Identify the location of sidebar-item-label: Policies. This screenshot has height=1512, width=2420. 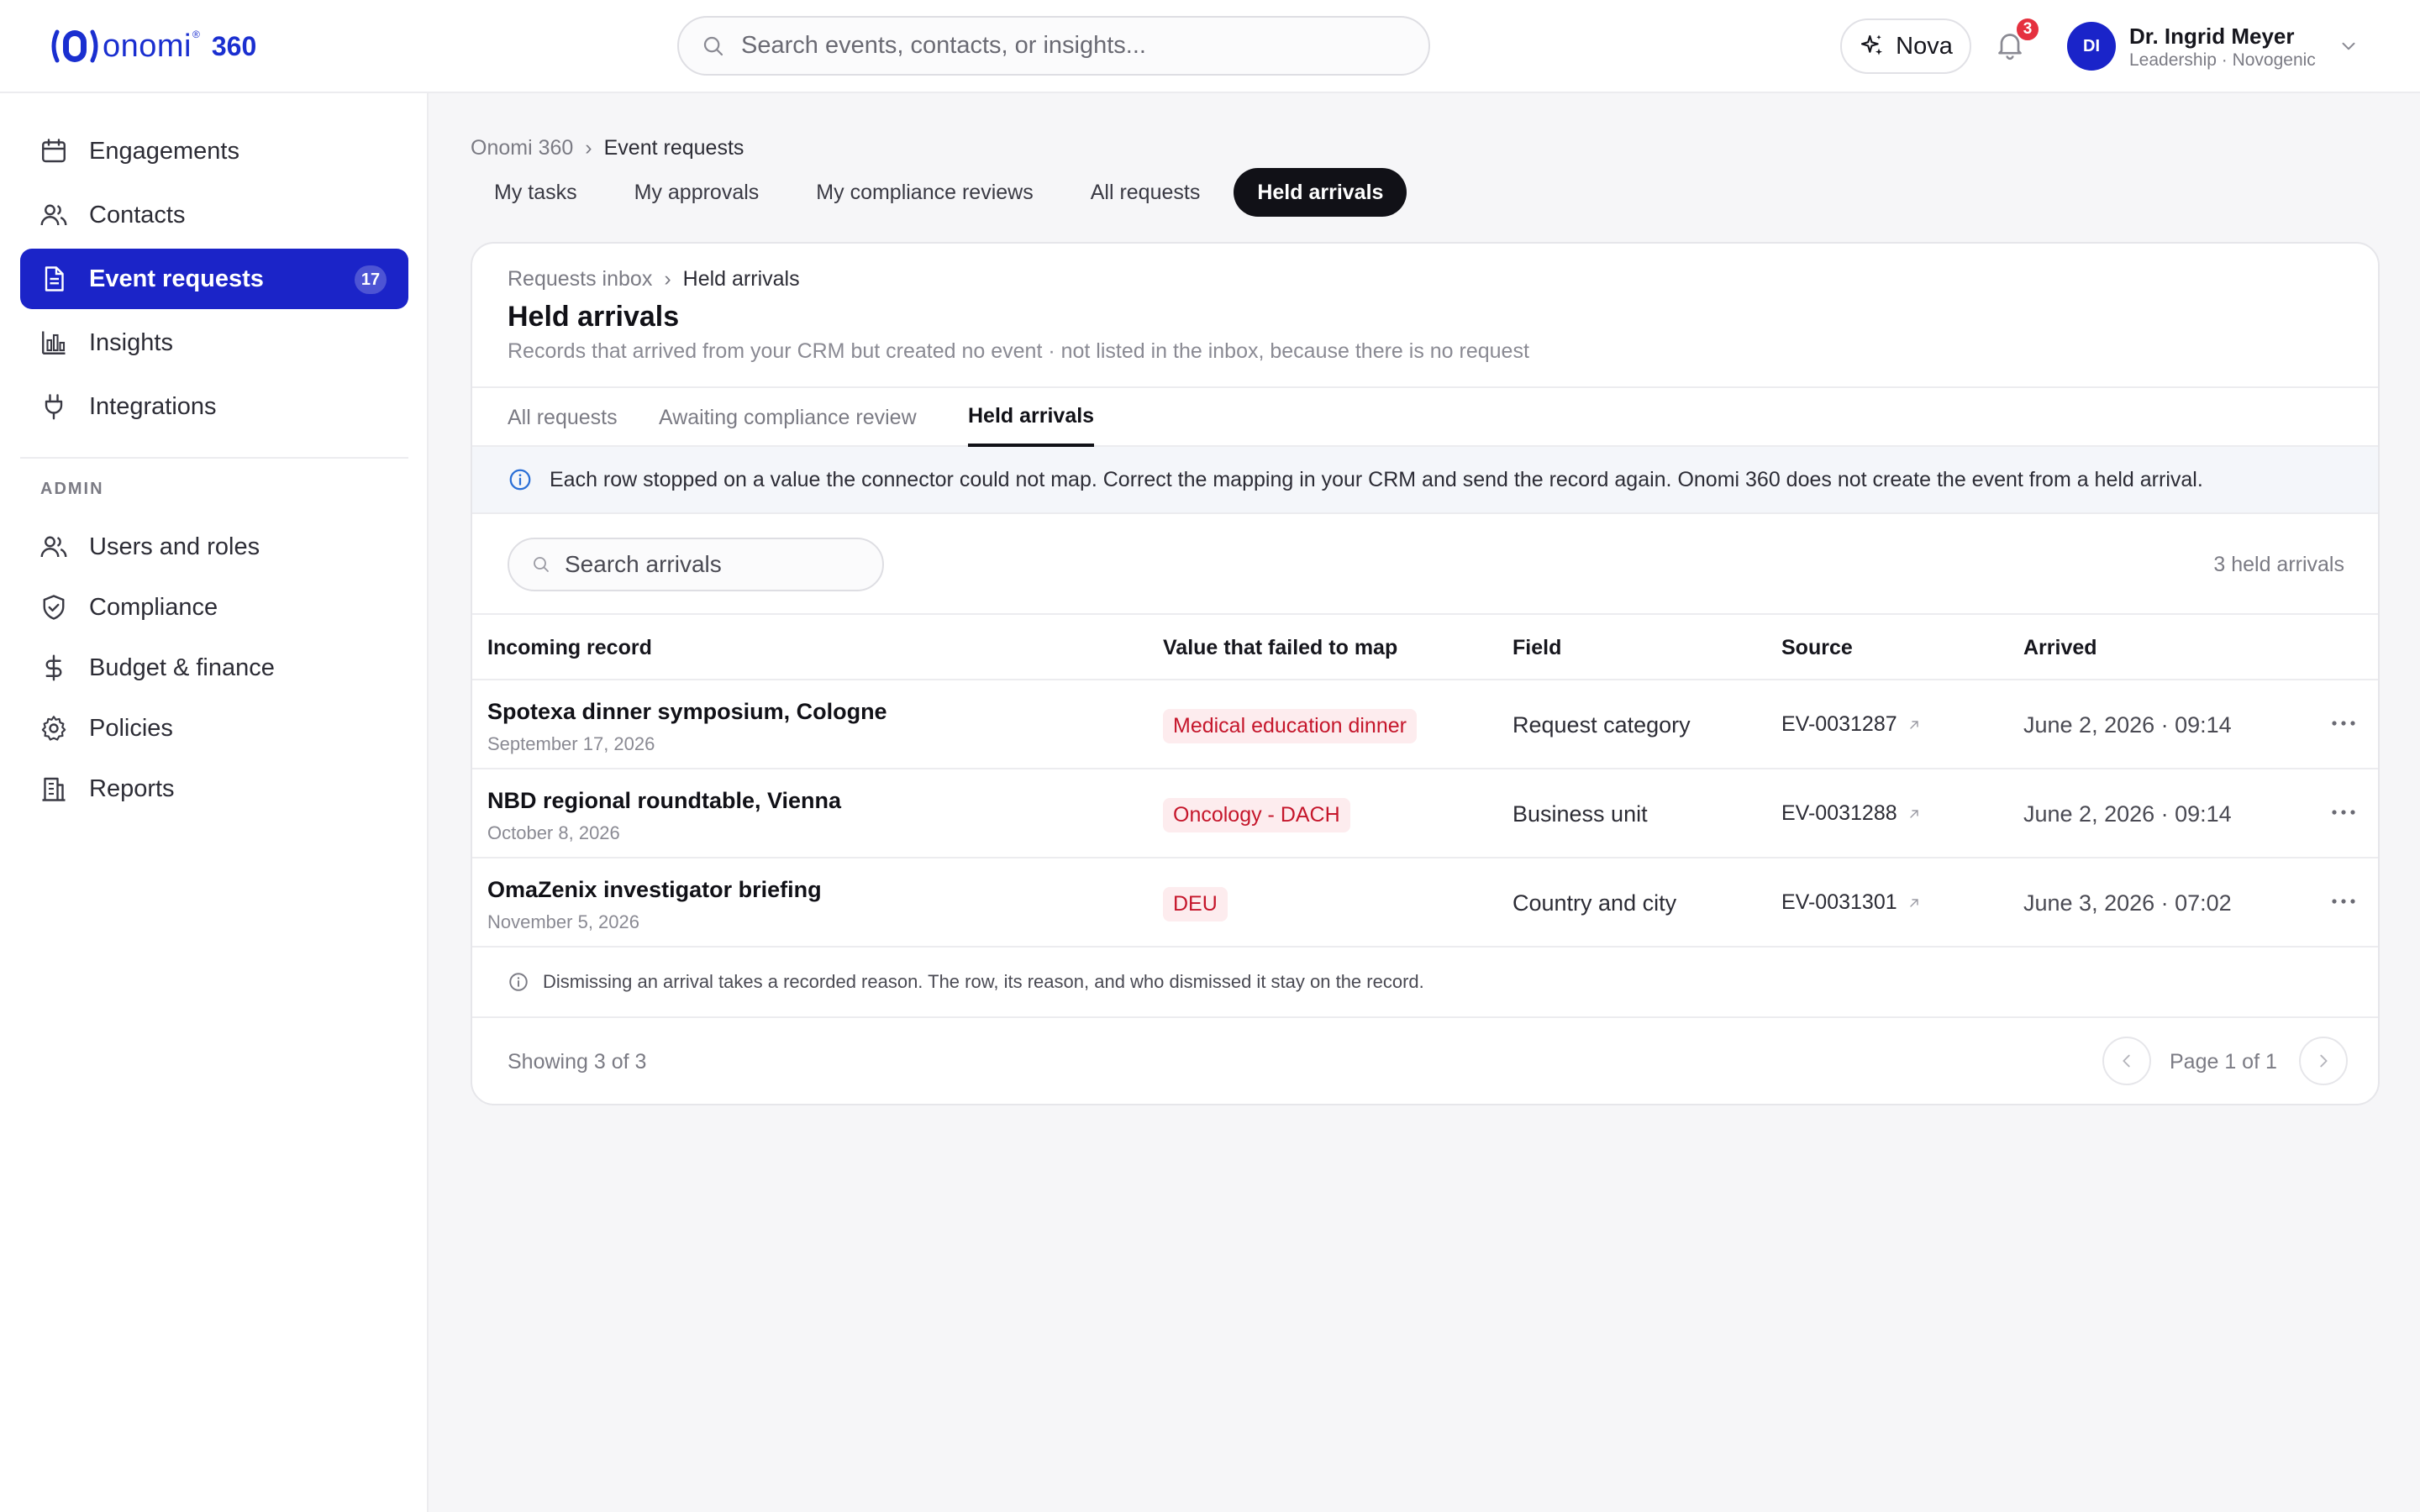
(131, 728).